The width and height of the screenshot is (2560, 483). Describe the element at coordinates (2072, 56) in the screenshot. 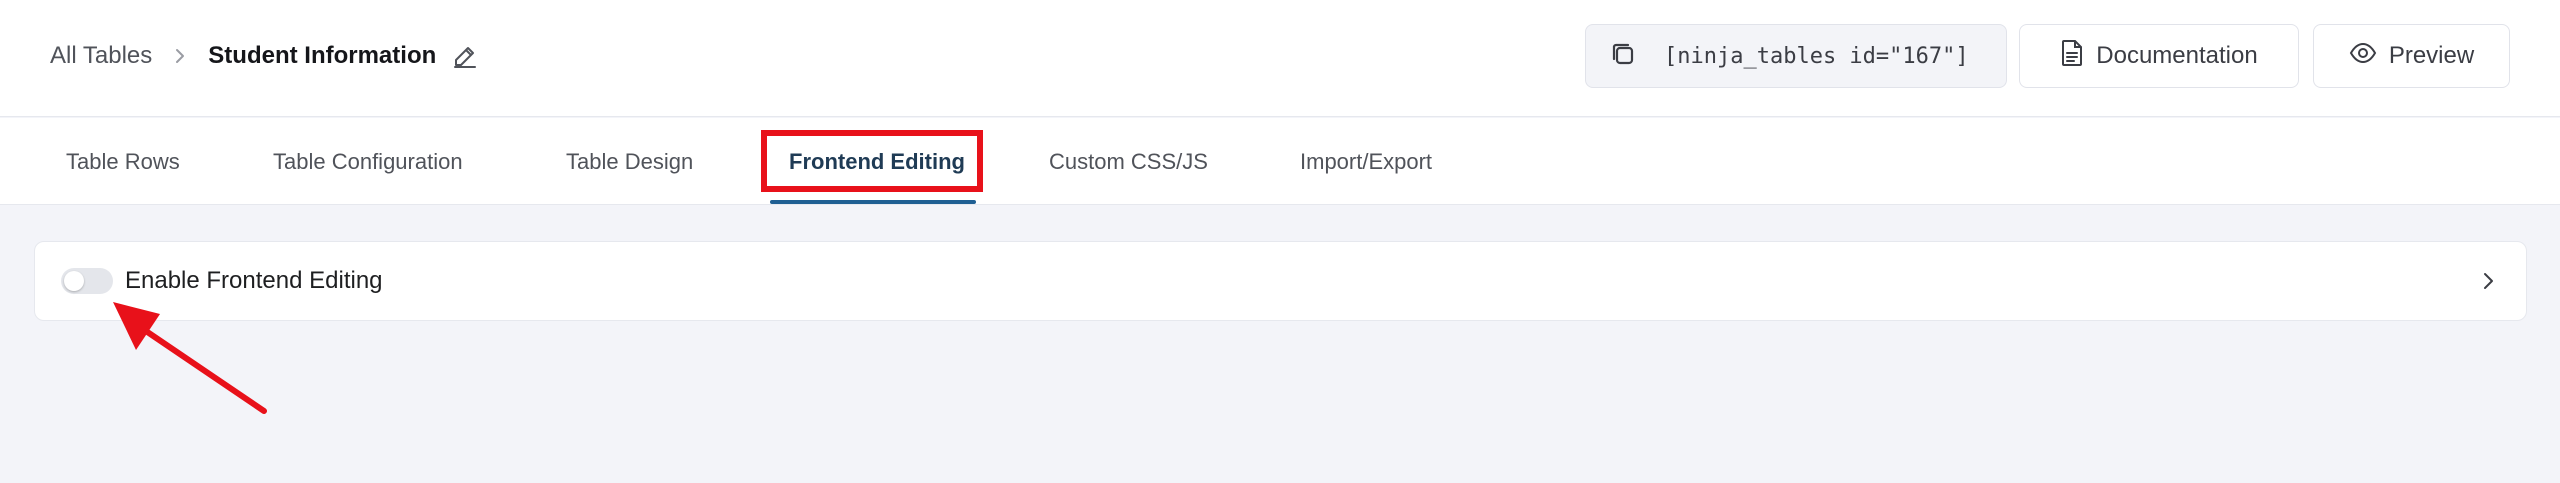

I see `document-icon` at that location.